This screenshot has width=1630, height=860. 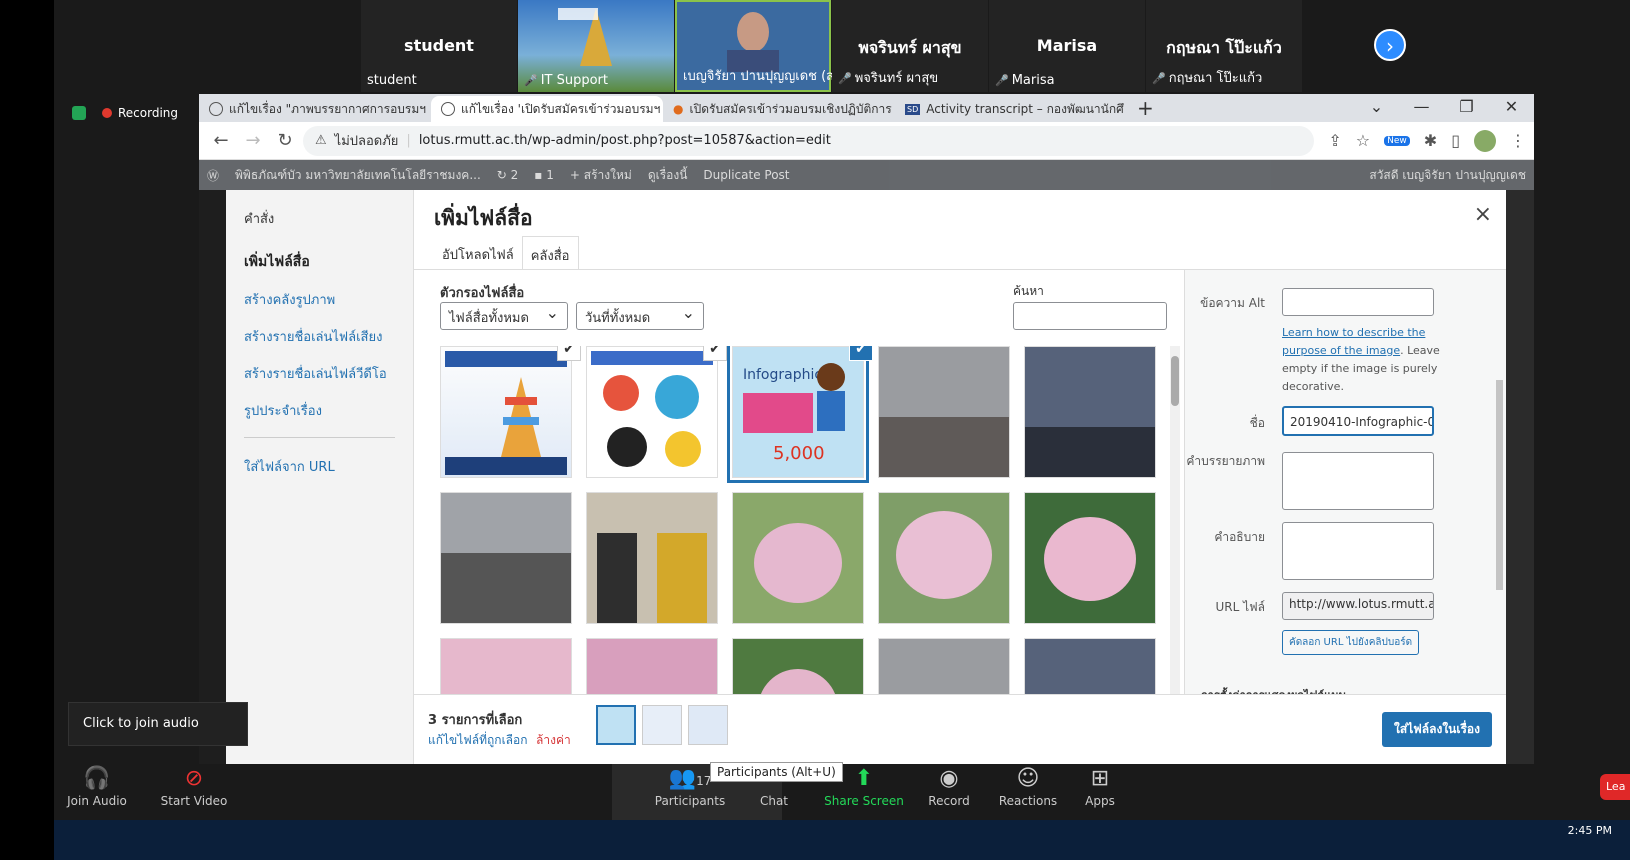 What do you see at coordinates (319, 410) in the screenshot?
I see `menu-item-featured-image: รูปประจำเรื่อง` at bounding box center [319, 410].